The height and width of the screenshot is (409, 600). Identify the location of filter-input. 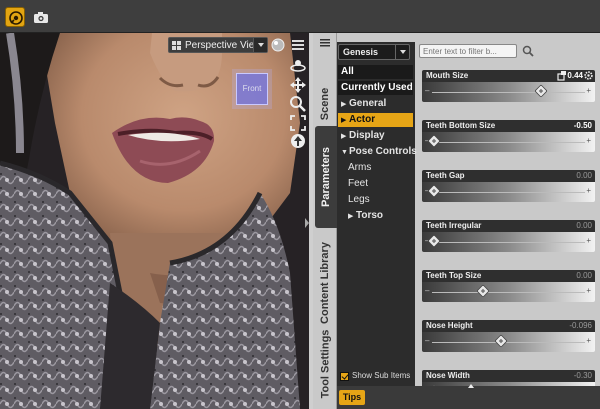
(468, 51).